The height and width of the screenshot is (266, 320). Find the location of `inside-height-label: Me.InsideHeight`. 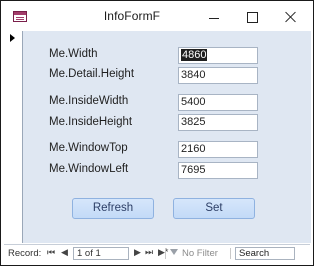

inside-height-label: Me.InsideHeight is located at coordinates (91, 122).